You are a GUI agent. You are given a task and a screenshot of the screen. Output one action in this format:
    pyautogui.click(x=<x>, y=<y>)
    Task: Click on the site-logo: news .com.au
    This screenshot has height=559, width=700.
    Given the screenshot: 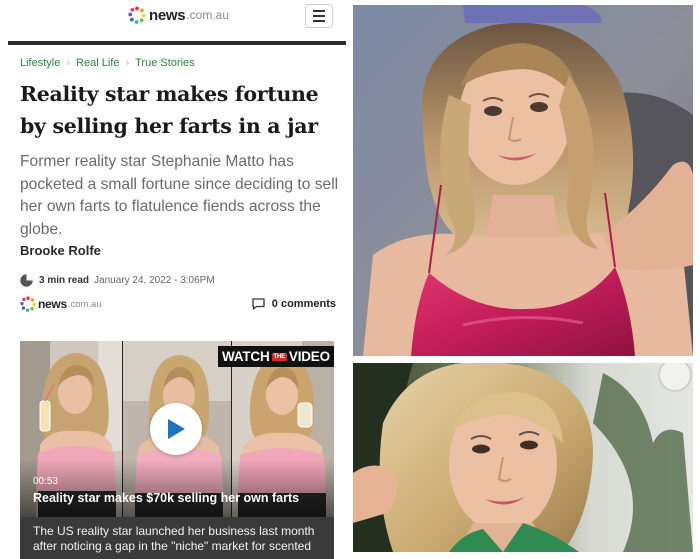 What is the action you would take?
    pyautogui.click(x=178, y=15)
    